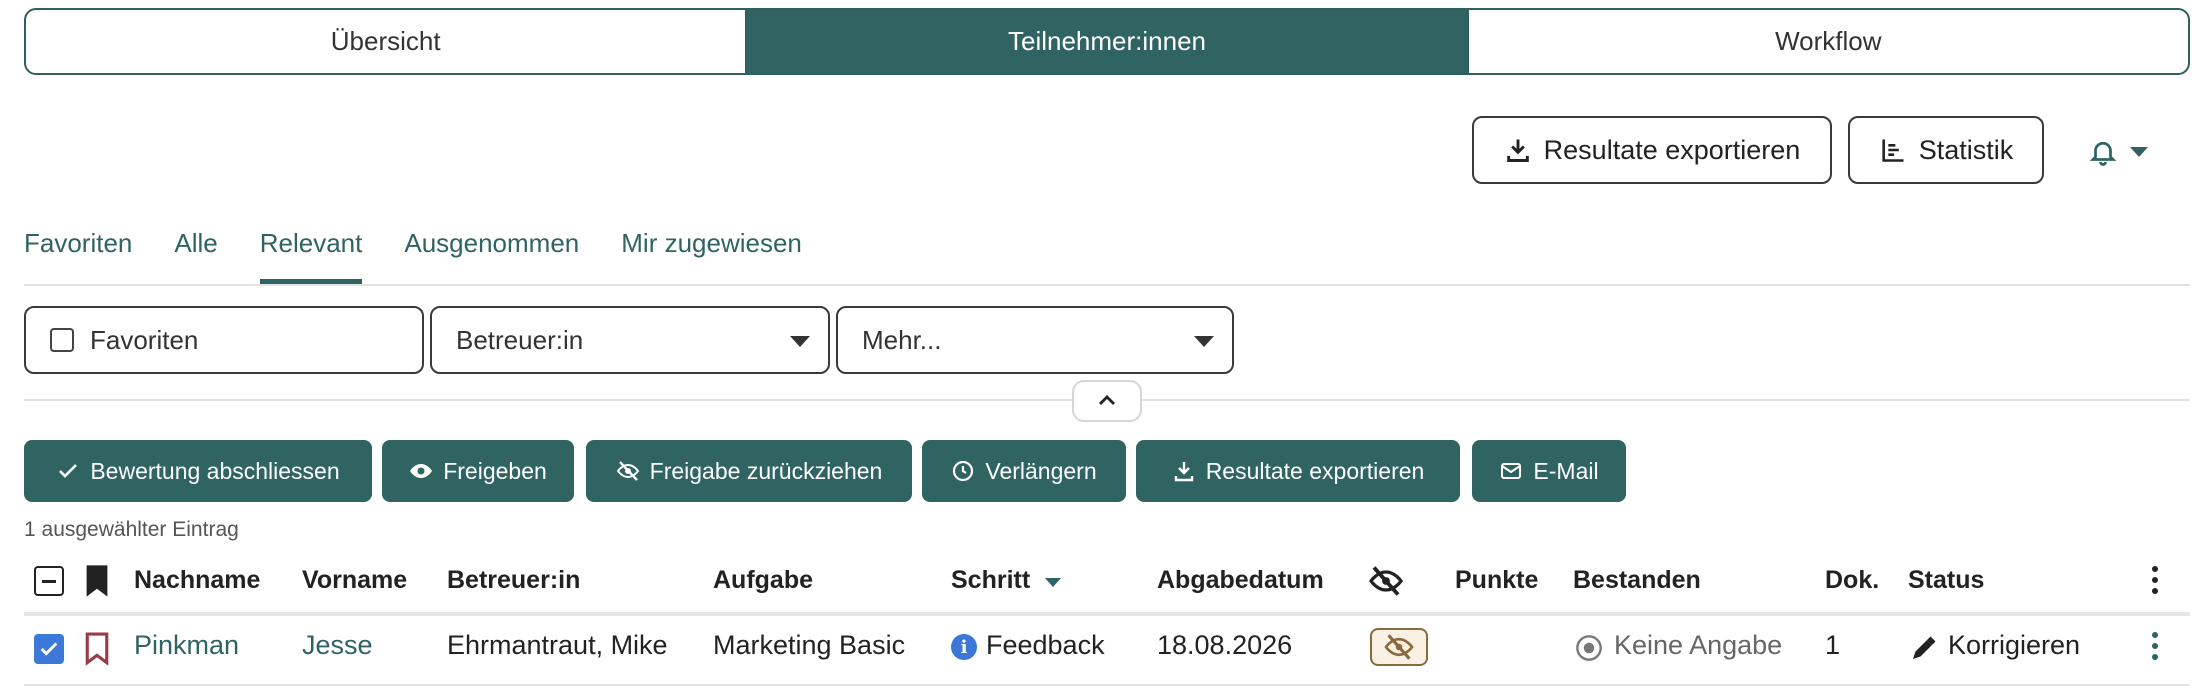 The width and height of the screenshot is (2208, 690). What do you see at coordinates (1924, 647) in the screenshot?
I see `pen-icon` at bounding box center [1924, 647].